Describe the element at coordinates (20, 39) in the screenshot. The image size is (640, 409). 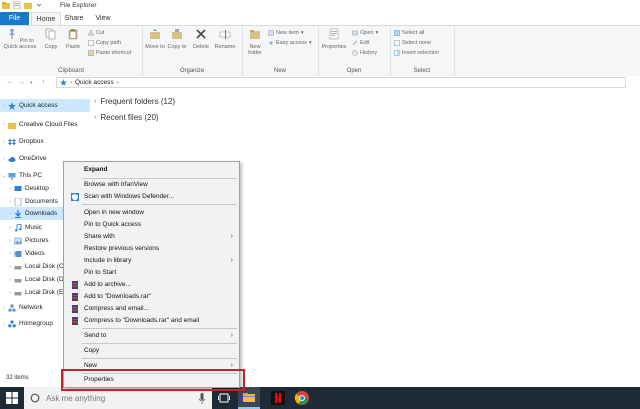
I see `pin-to-quick-access-button: Pin to Quick access` at that location.